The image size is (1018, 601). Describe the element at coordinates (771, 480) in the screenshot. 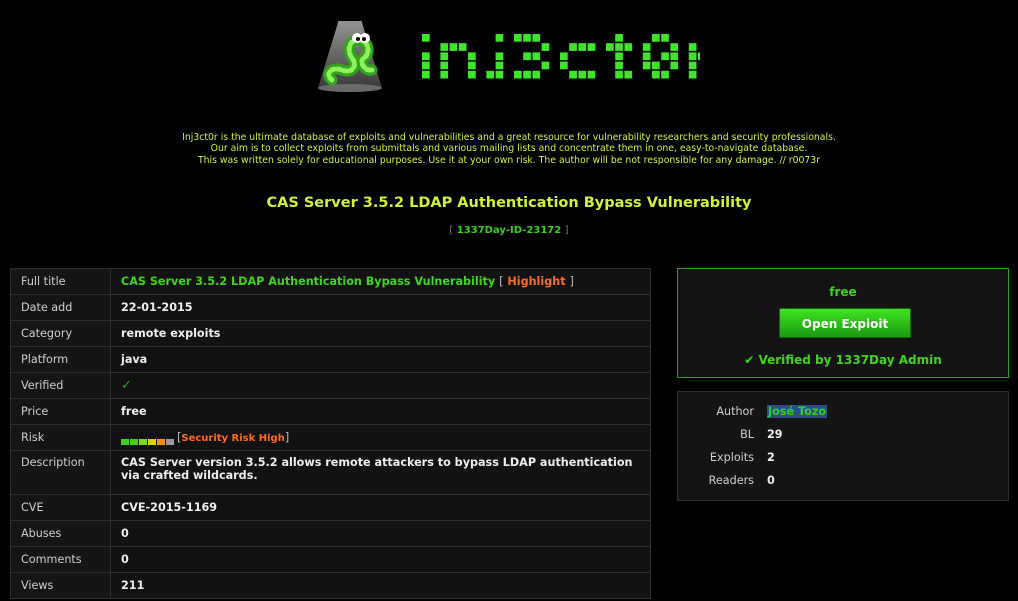

I see `readers-value: 0` at that location.